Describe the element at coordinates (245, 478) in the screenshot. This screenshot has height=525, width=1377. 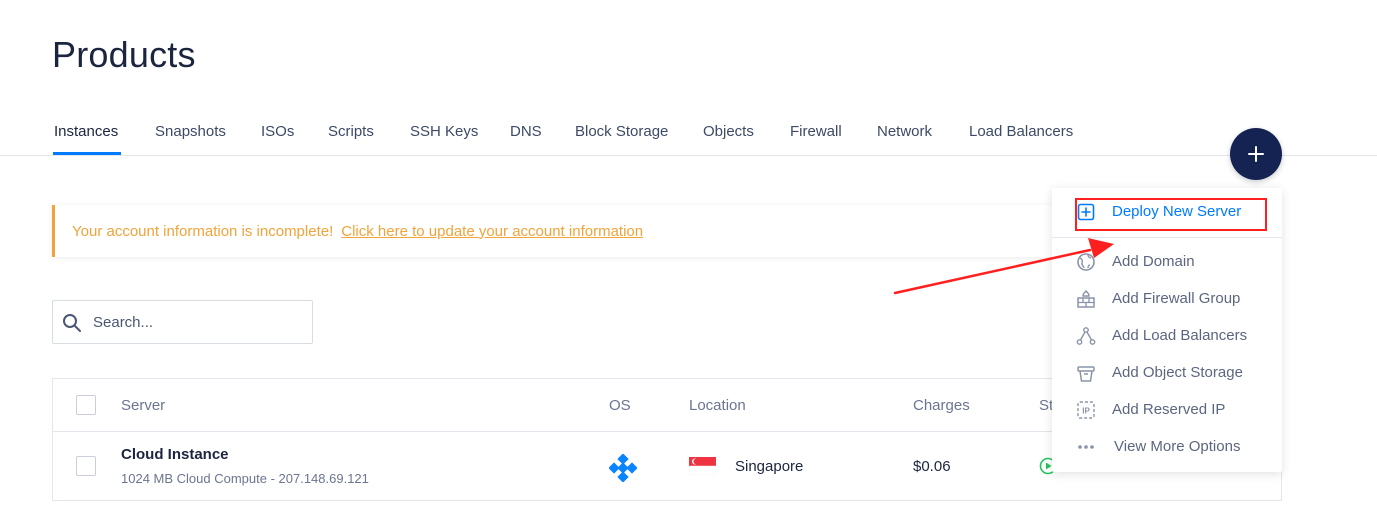
I see `server-description: 1024 MB Cloud Compute - 207.148.69.121` at that location.